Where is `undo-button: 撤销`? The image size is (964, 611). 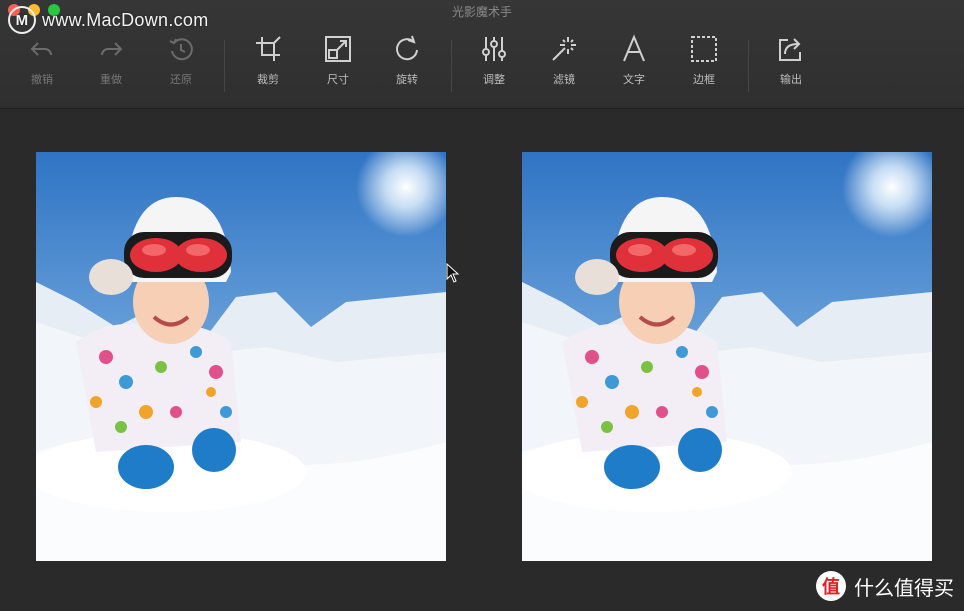 undo-button: 撤销 is located at coordinates (42, 60).